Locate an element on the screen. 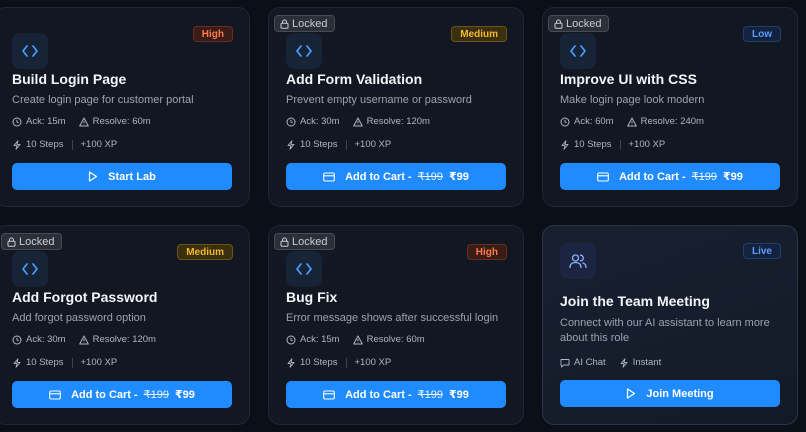 This screenshot has height=432, width=806. button-label: Start Lab is located at coordinates (132, 176).